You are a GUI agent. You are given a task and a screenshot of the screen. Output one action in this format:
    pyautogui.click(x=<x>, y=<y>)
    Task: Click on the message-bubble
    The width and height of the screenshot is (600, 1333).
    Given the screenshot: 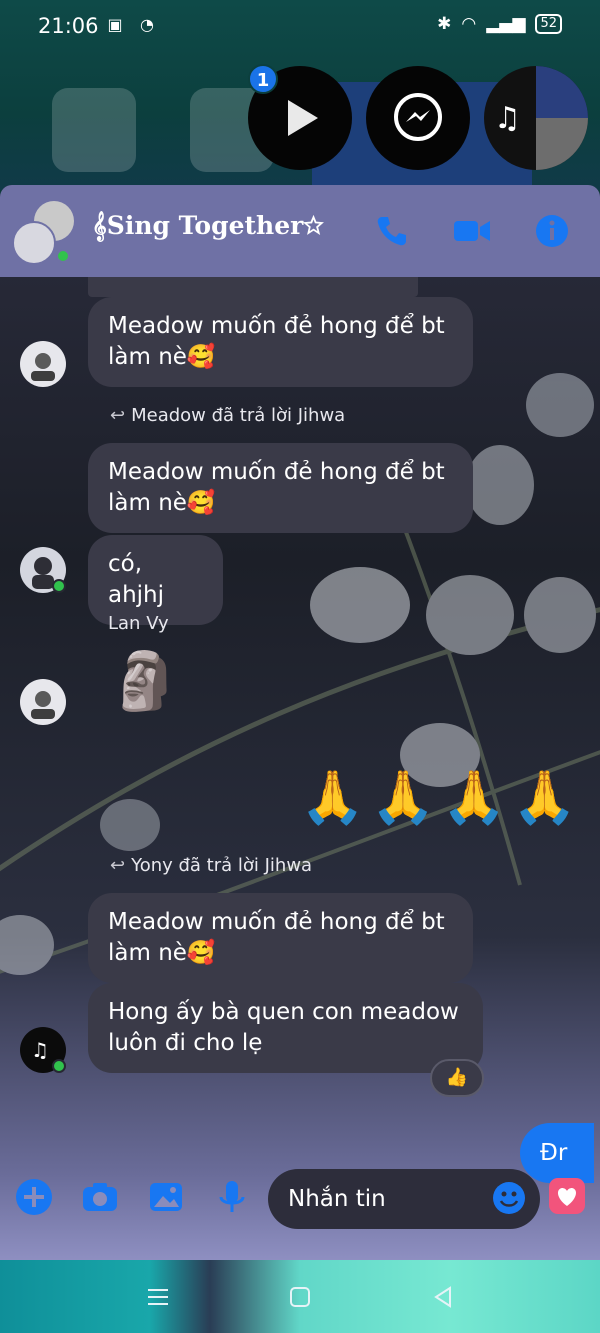 What is the action you would take?
    pyautogui.click(x=253, y=287)
    